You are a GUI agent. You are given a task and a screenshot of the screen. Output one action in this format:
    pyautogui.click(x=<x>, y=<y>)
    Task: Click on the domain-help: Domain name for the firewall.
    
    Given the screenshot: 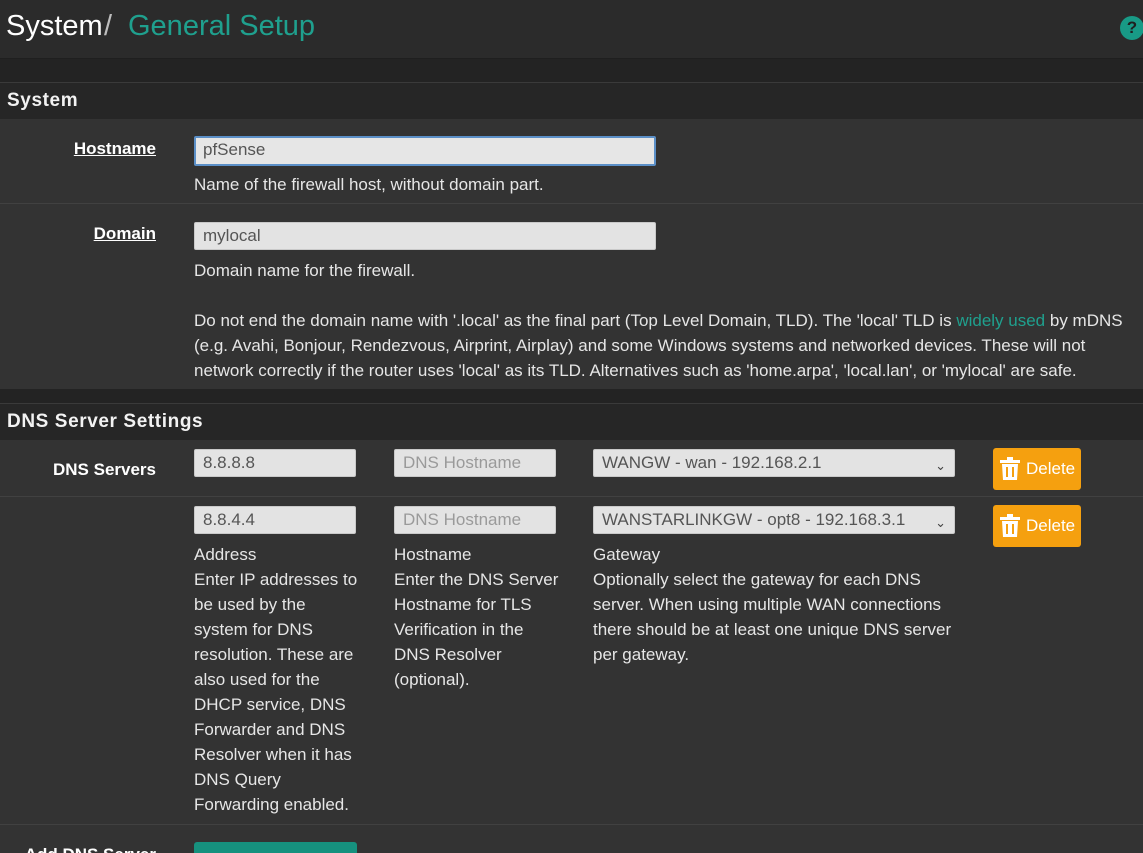 What is the action you would take?
    pyautogui.click(x=305, y=270)
    